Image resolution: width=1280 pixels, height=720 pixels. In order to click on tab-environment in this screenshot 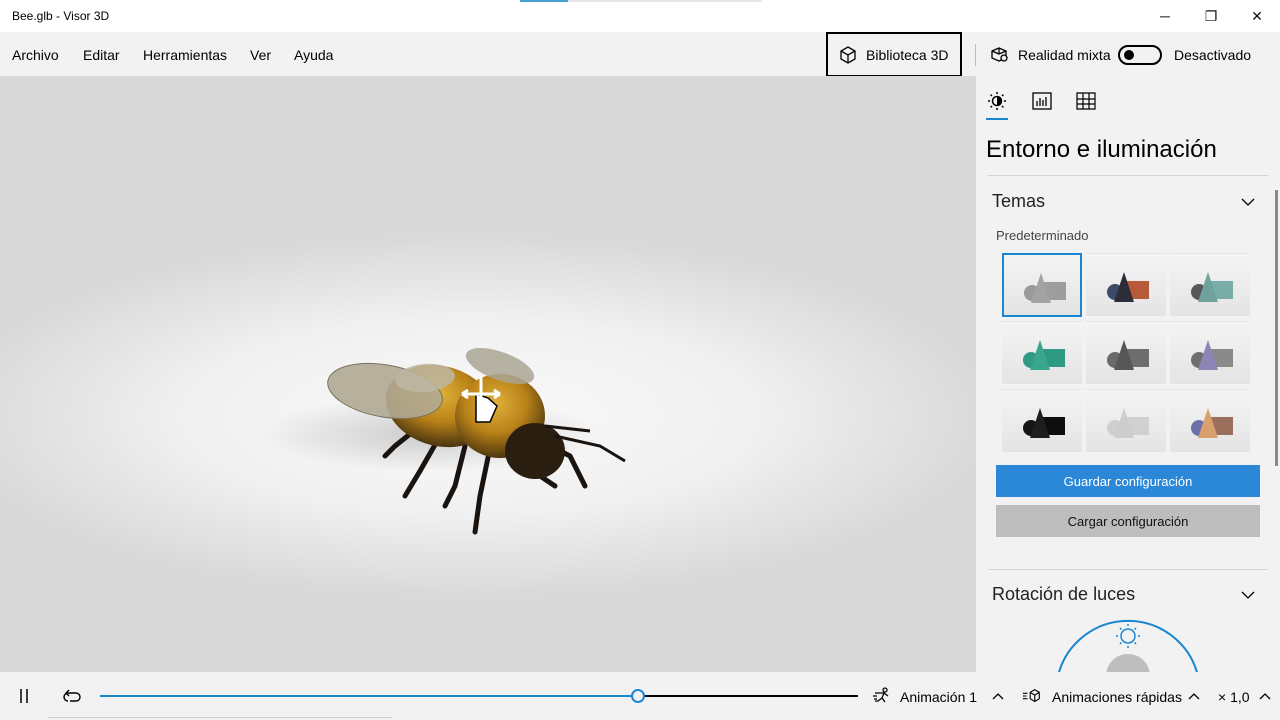, I will do `click(997, 101)`.